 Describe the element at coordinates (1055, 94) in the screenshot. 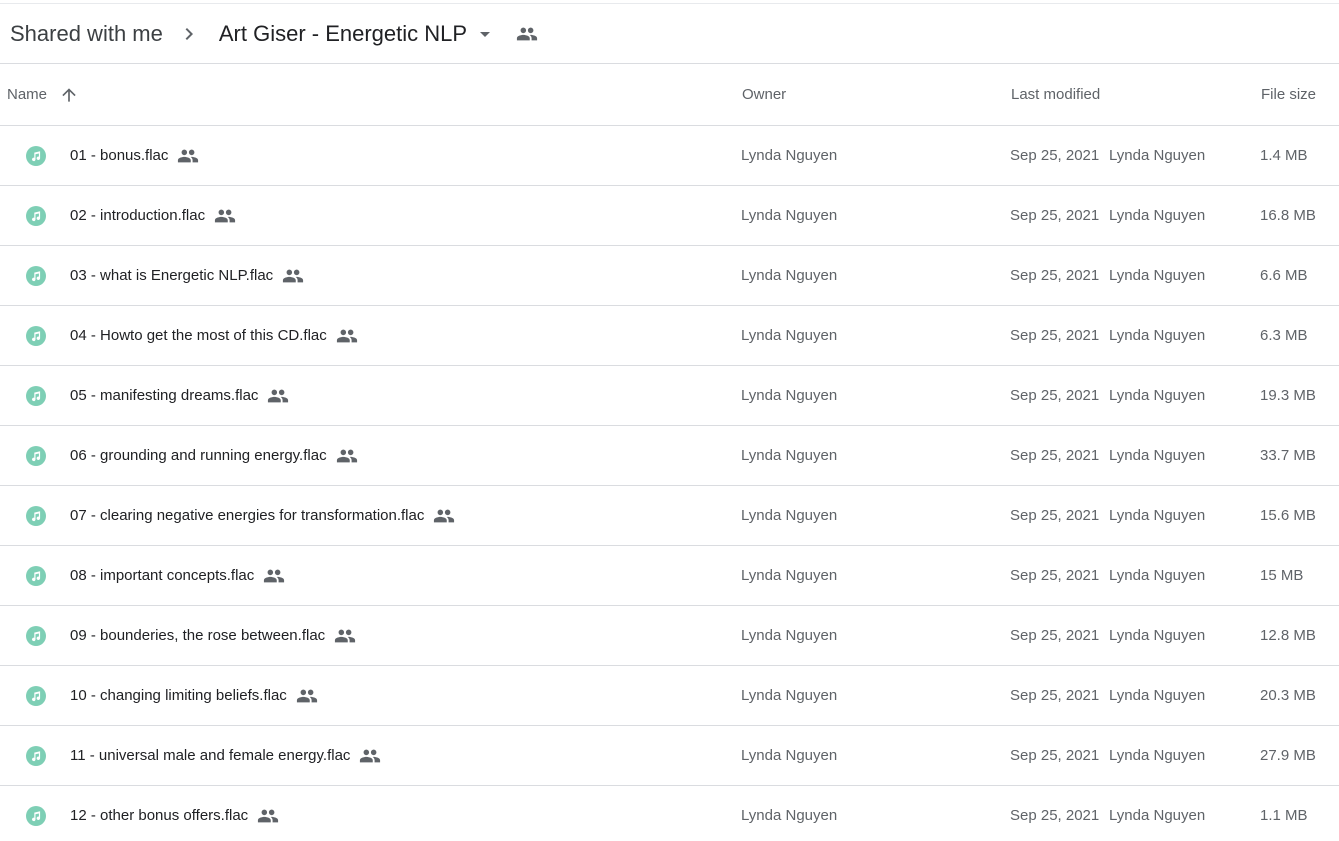

I see `last-modified-column-header: Last modified` at that location.